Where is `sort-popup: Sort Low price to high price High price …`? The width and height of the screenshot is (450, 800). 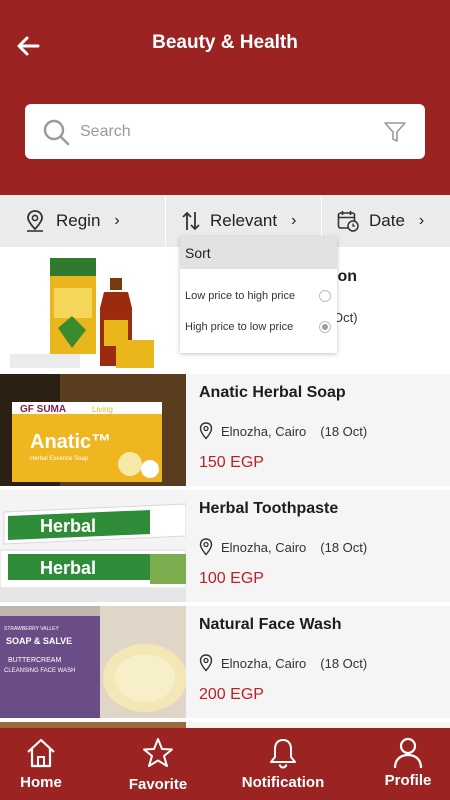
sort-popup: Sort Low price to high price High price … is located at coordinates (258, 295).